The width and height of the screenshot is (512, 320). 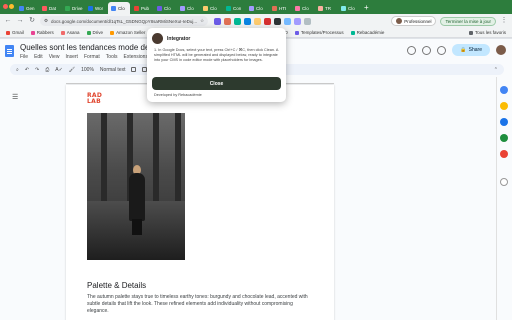 What do you see at coordinates (504, 154) in the screenshot?
I see `maps-icon` at bounding box center [504, 154].